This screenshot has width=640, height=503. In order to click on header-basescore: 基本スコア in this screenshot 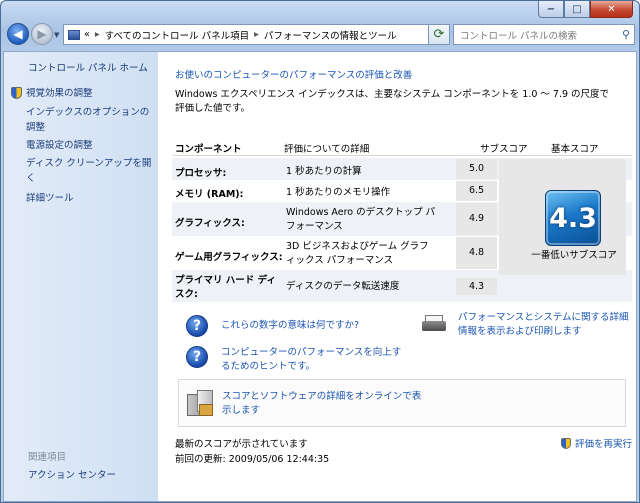, I will do `click(575, 149)`.